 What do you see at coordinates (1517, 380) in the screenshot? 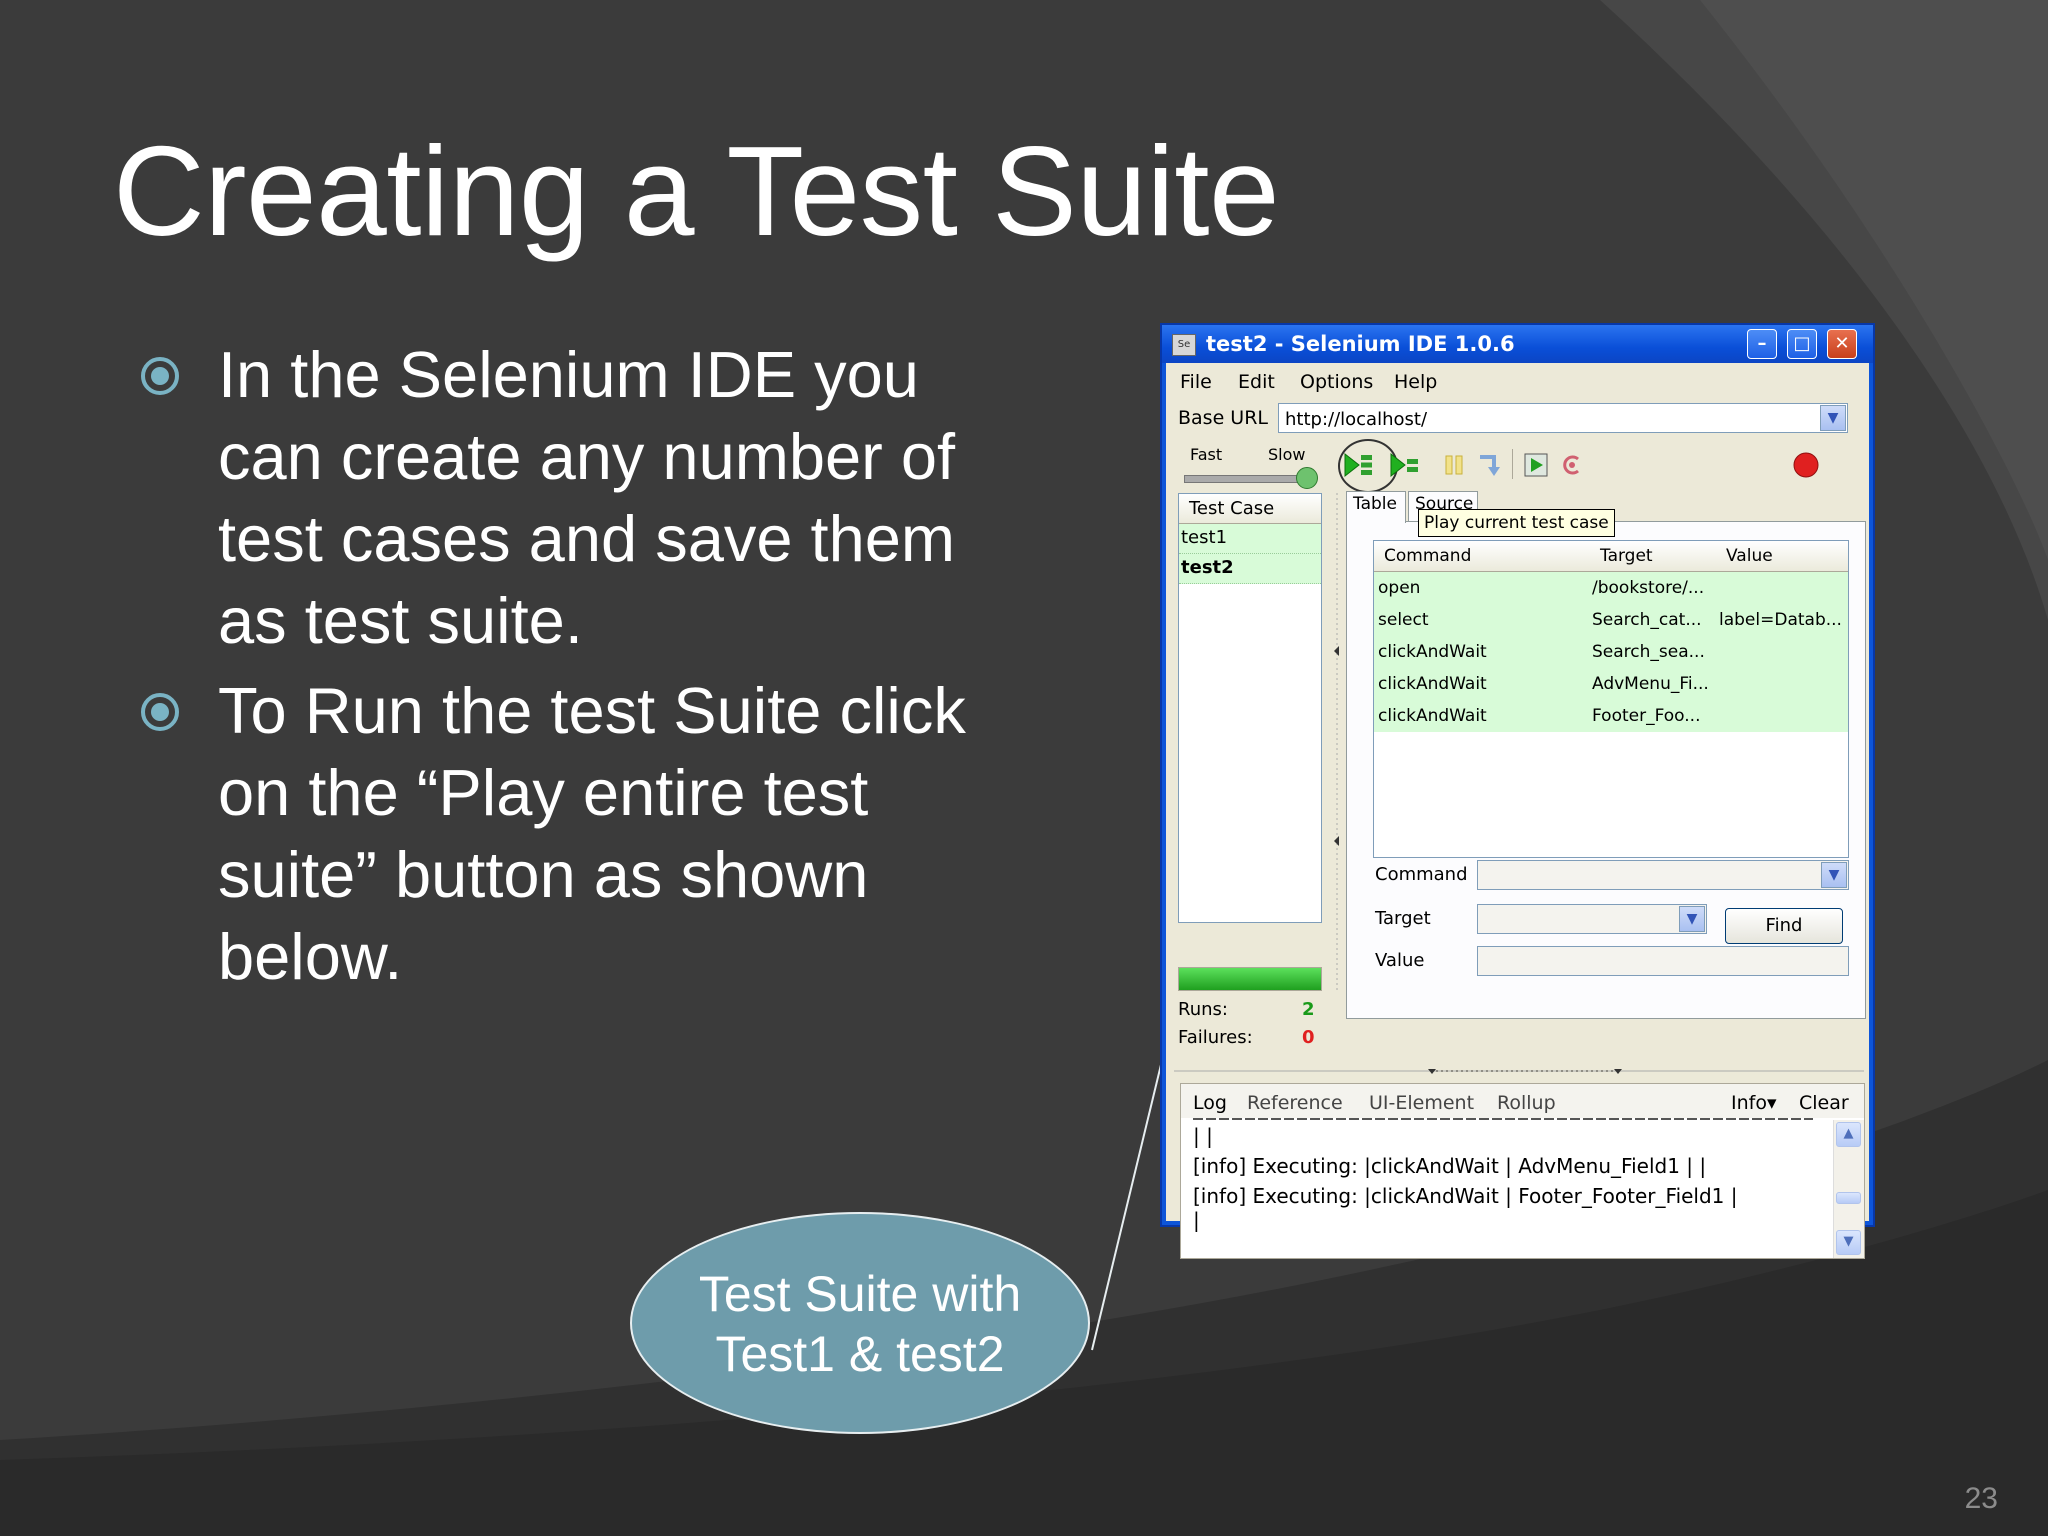
I see `menu-bar: File Edit Options Help` at bounding box center [1517, 380].